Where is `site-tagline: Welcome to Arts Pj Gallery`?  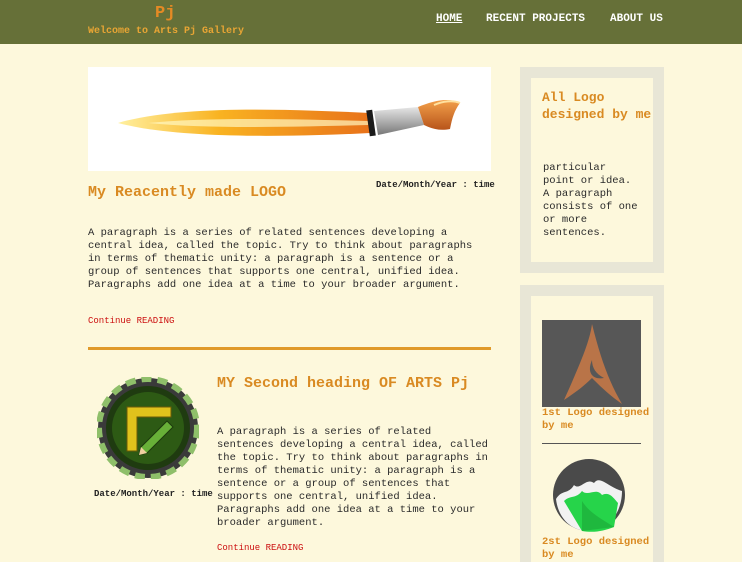
site-tagline: Welcome to Arts Pj Gallery is located at coordinates (166, 31).